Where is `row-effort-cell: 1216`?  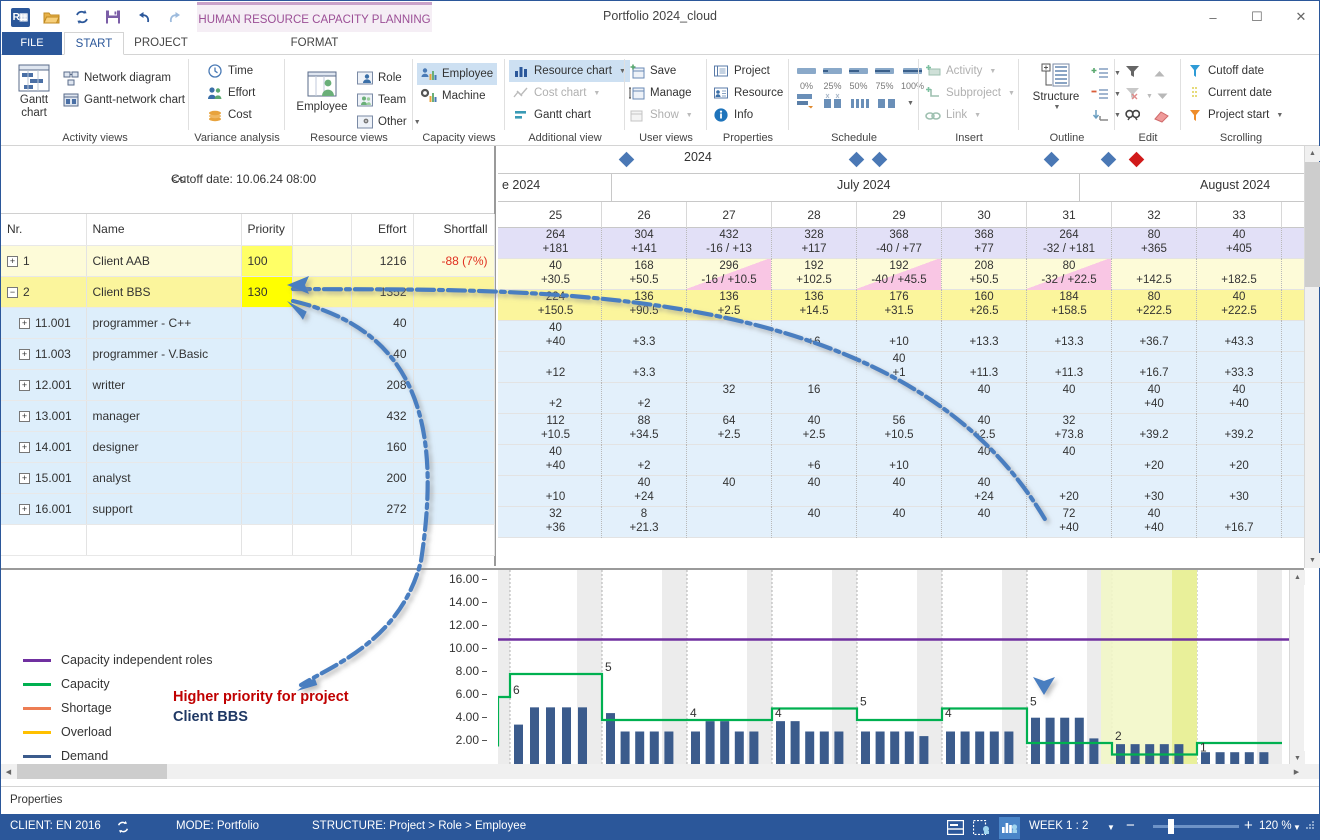 row-effort-cell: 1216 is located at coordinates (382, 261).